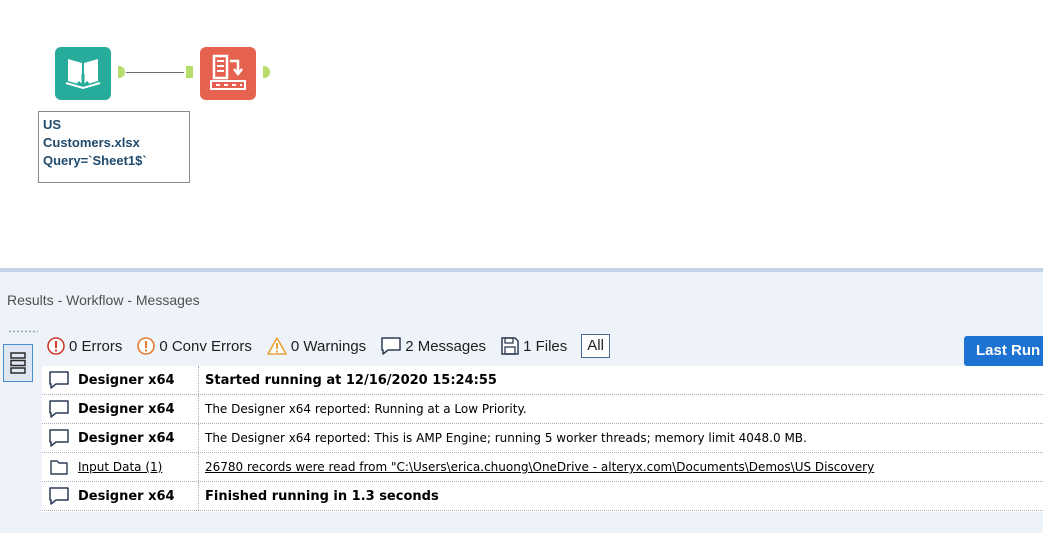 The height and width of the screenshot is (533, 1043). What do you see at coordinates (189, 72) in the screenshot?
I see `input-anchor` at bounding box center [189, 72].